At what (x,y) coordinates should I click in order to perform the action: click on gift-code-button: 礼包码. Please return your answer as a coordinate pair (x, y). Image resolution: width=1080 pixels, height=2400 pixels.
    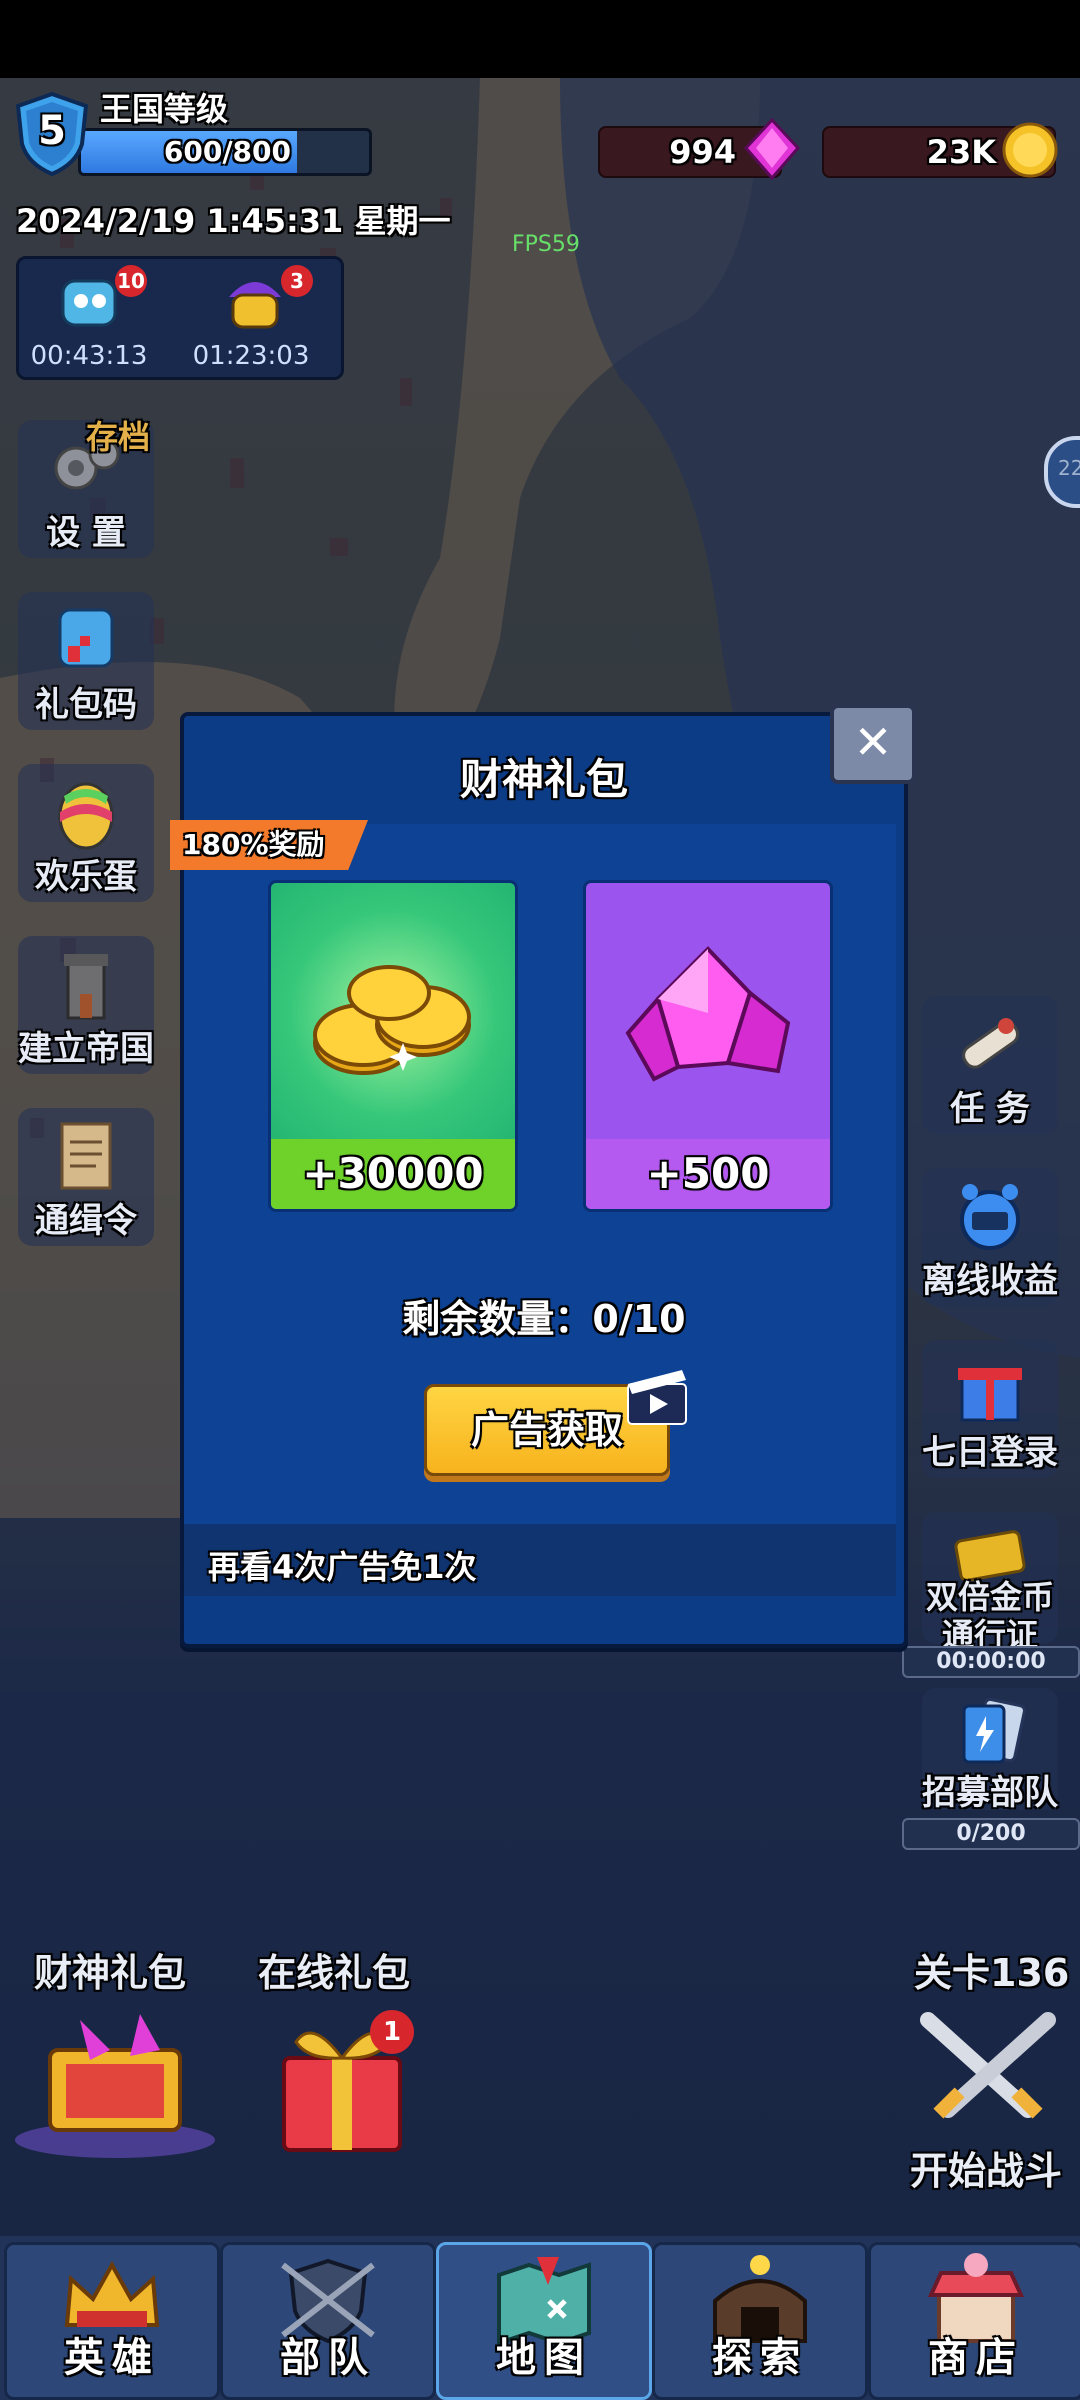
    Looking at the image, I should click on (86, 661).